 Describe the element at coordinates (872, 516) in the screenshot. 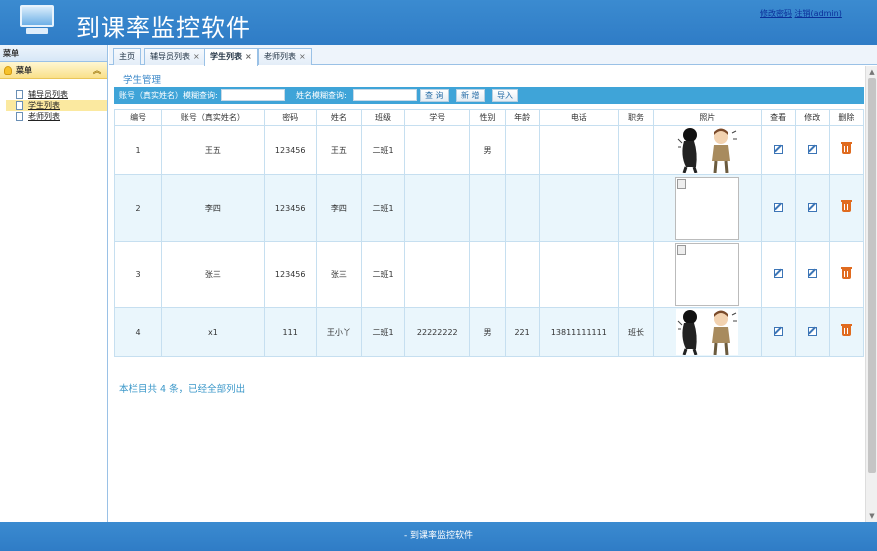

I see `scroll-down-arrow-icon: ▼` at that location.